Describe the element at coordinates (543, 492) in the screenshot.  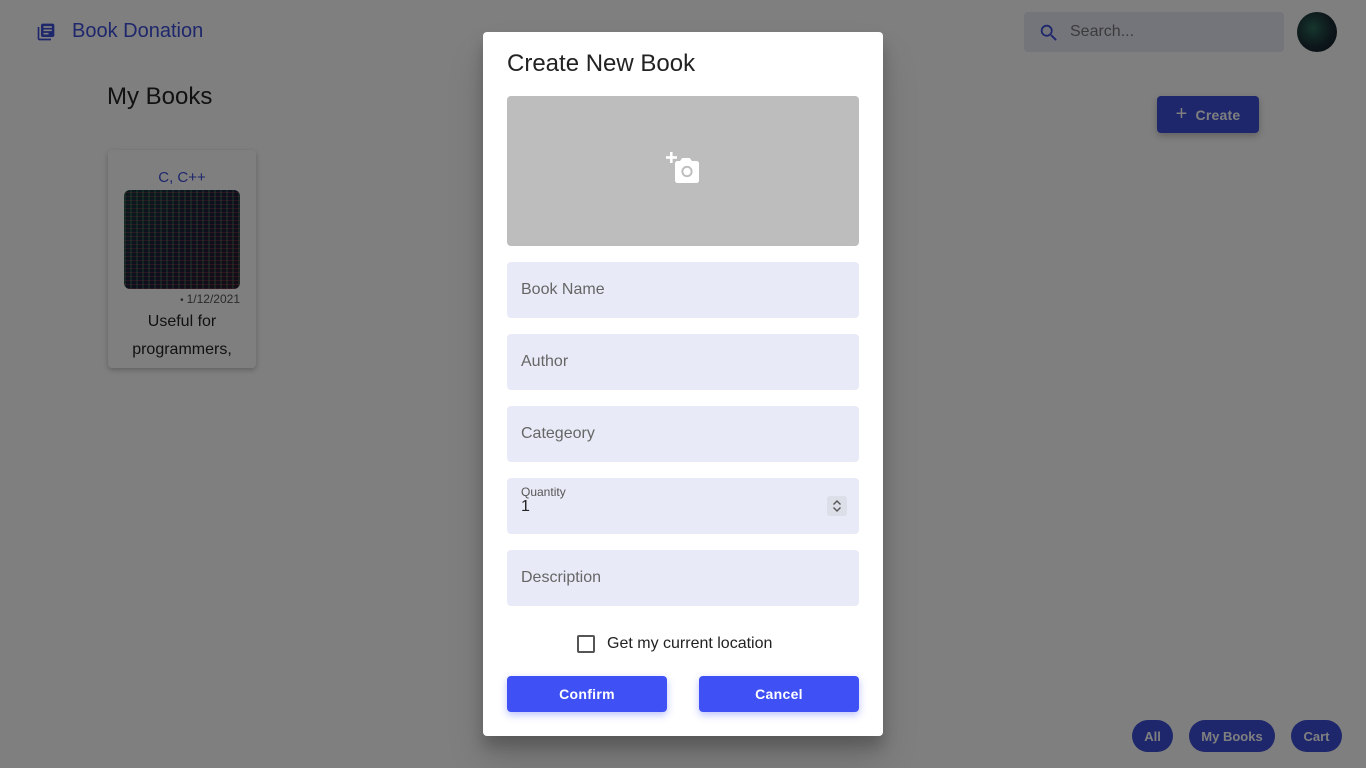
I see `quantity-label: Quantity` at that location.